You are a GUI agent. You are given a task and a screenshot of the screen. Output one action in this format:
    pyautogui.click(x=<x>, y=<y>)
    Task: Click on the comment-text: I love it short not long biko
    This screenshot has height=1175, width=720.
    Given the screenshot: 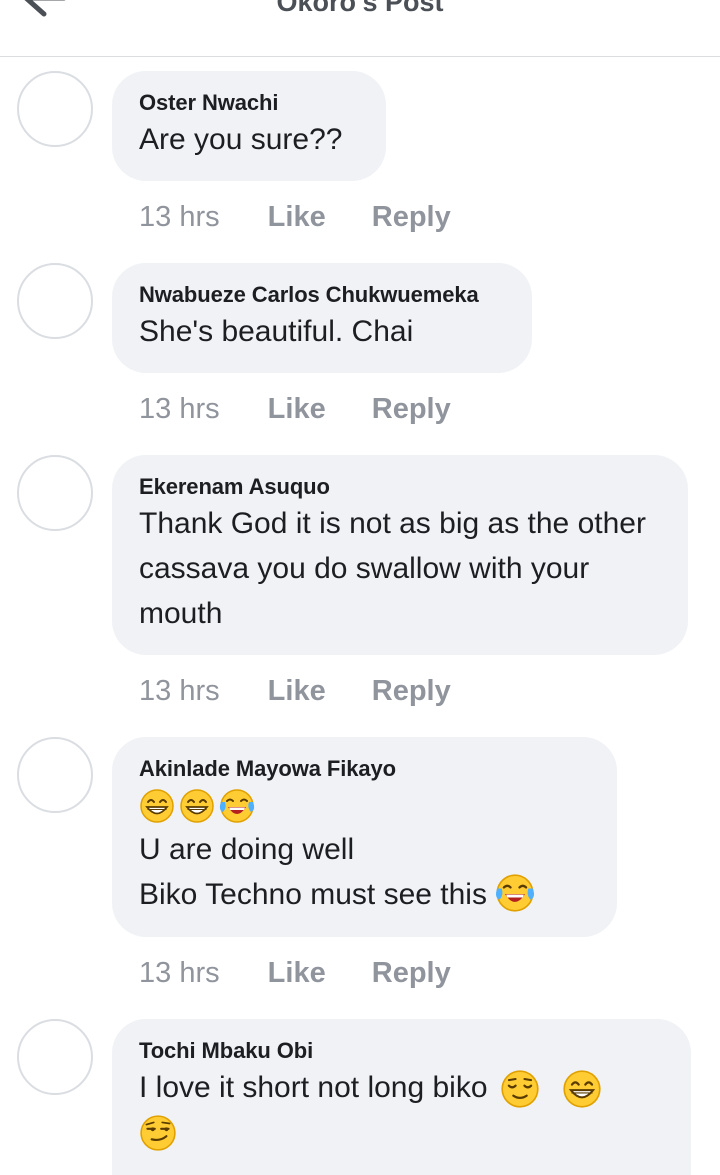 What is the action you would take?
    pyautogui.click(x=401, y=1087)
    